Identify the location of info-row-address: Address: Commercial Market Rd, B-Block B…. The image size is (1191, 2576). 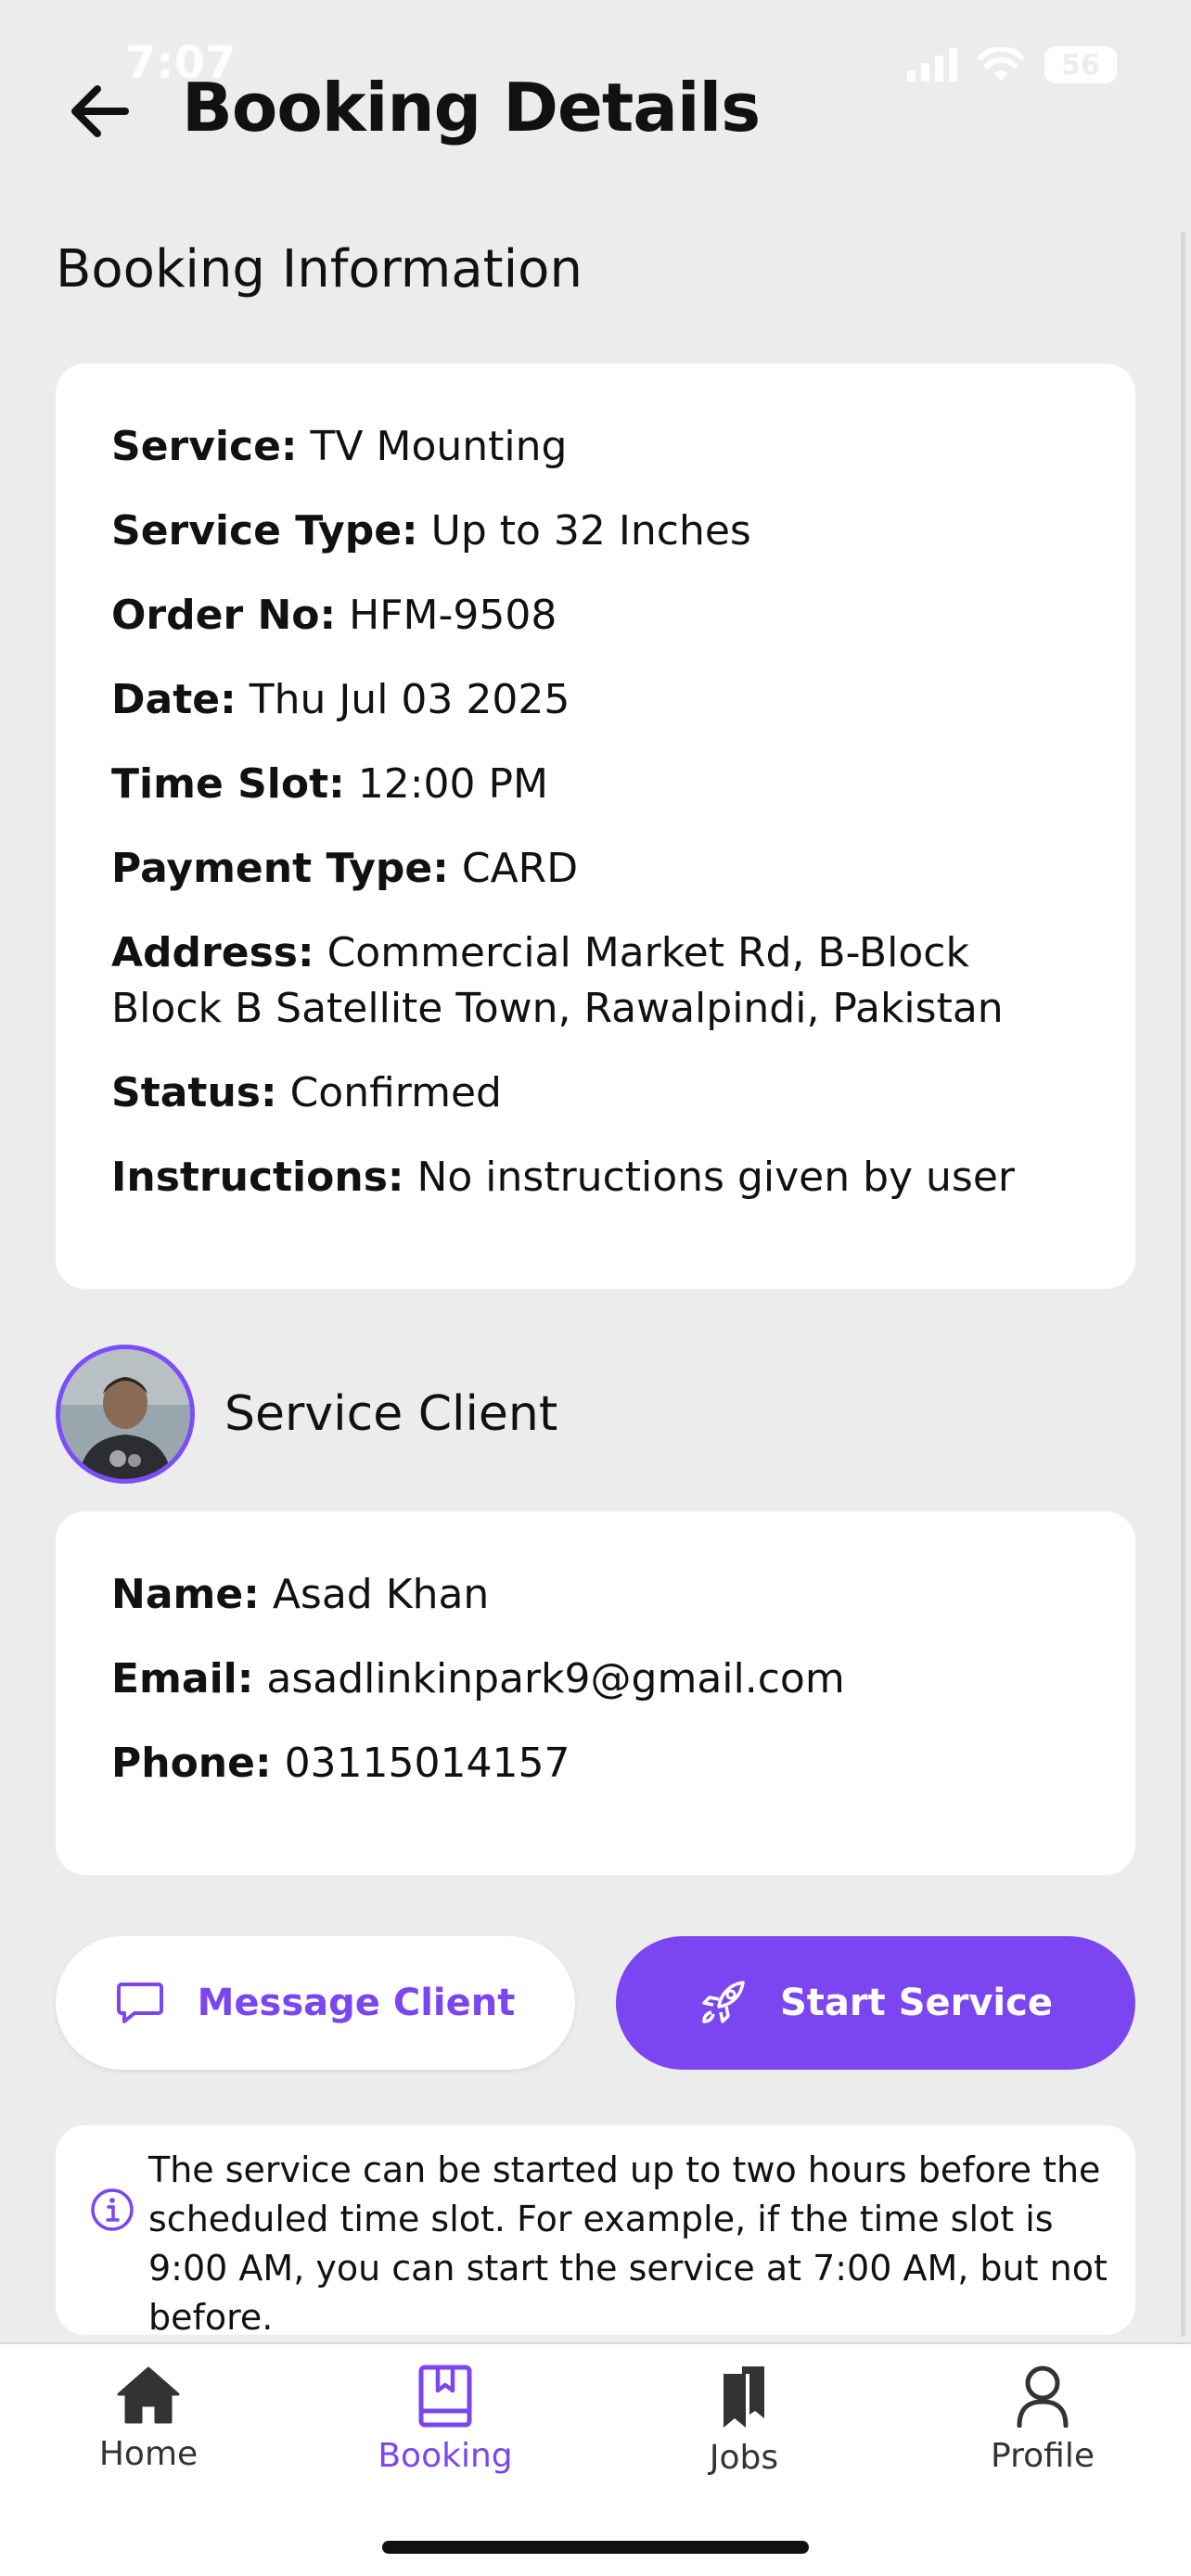
(595, 981).